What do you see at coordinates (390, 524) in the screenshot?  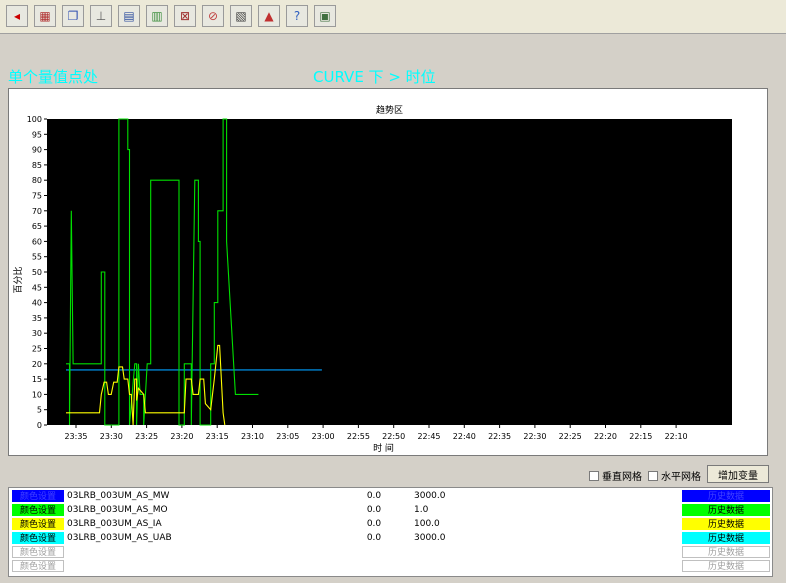 I see `variable-row: 颜色设置 03LRB_003UM_AS_IA 0.0 100.0 历史数据` at bounding box center [390, 524].